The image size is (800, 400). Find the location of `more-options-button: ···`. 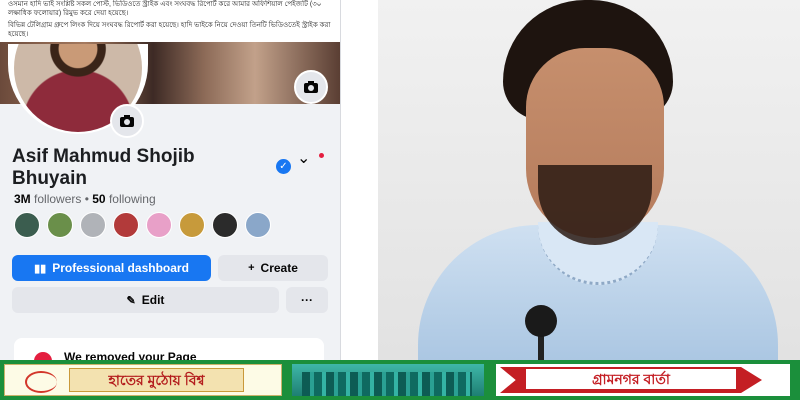

more-options-button: ··· is located at coordinates (307, 300).